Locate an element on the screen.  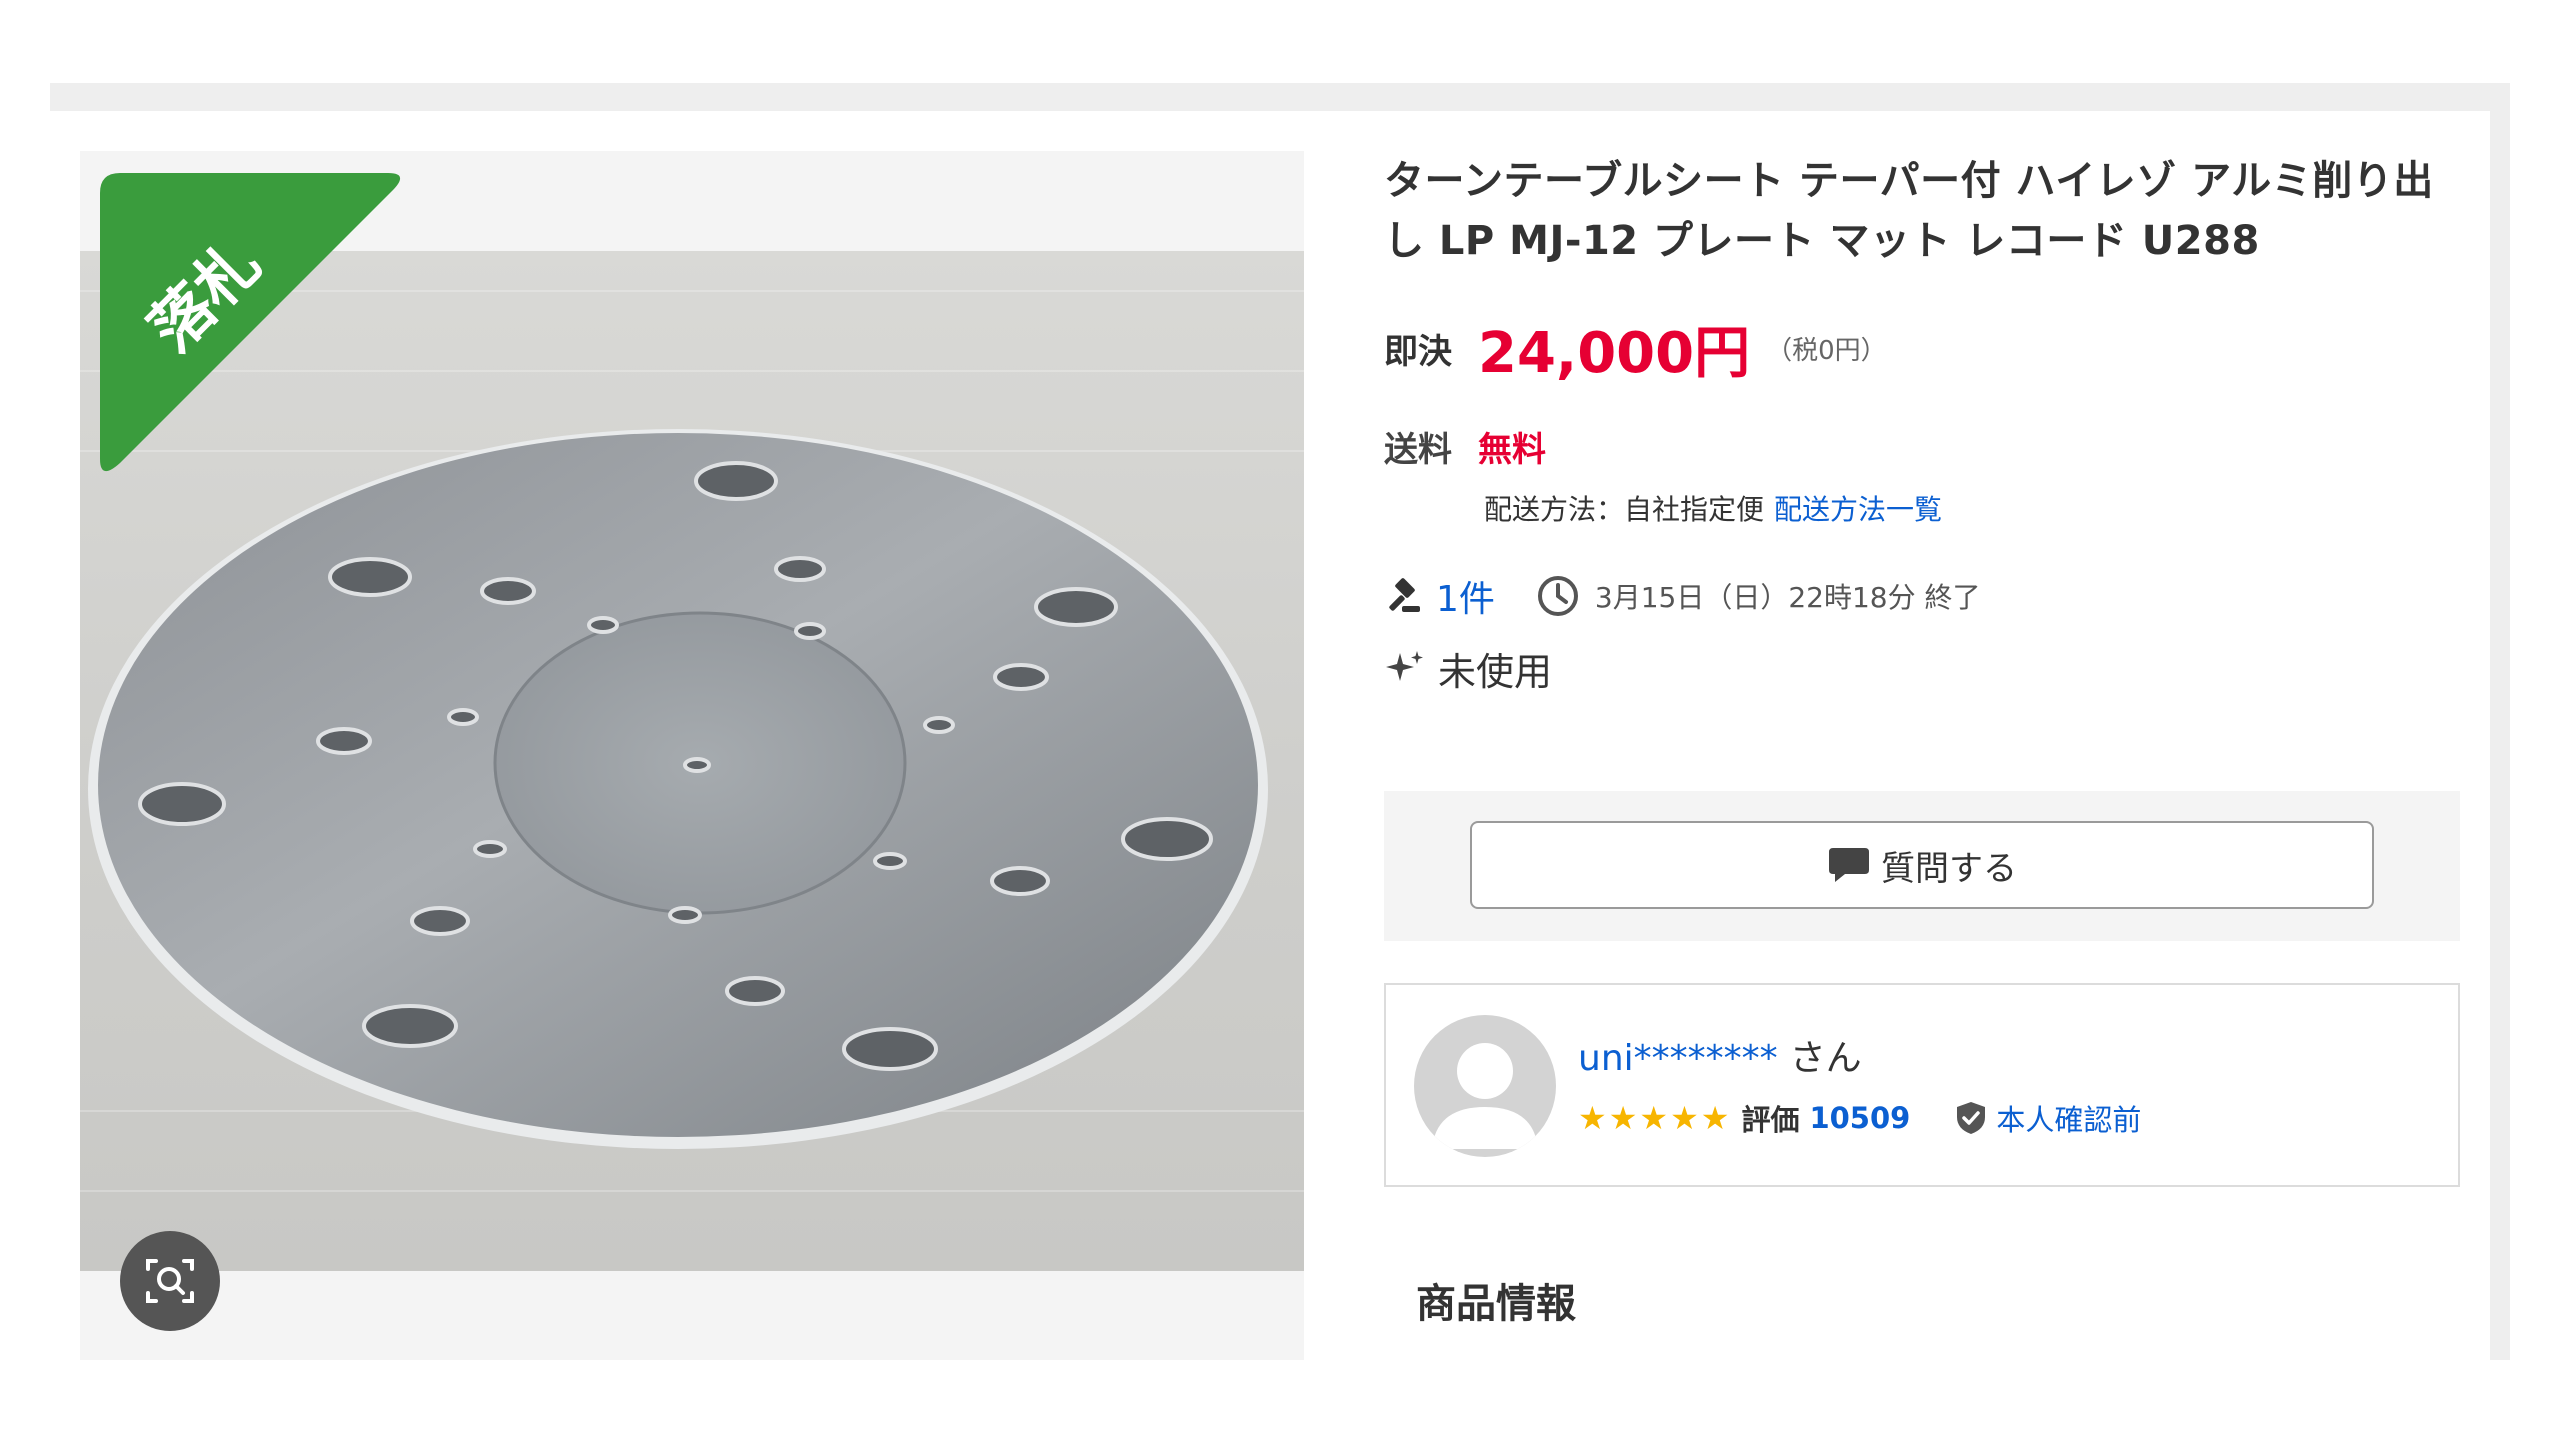
shipping-label: 送料 is located at coordinates (1418, 449).